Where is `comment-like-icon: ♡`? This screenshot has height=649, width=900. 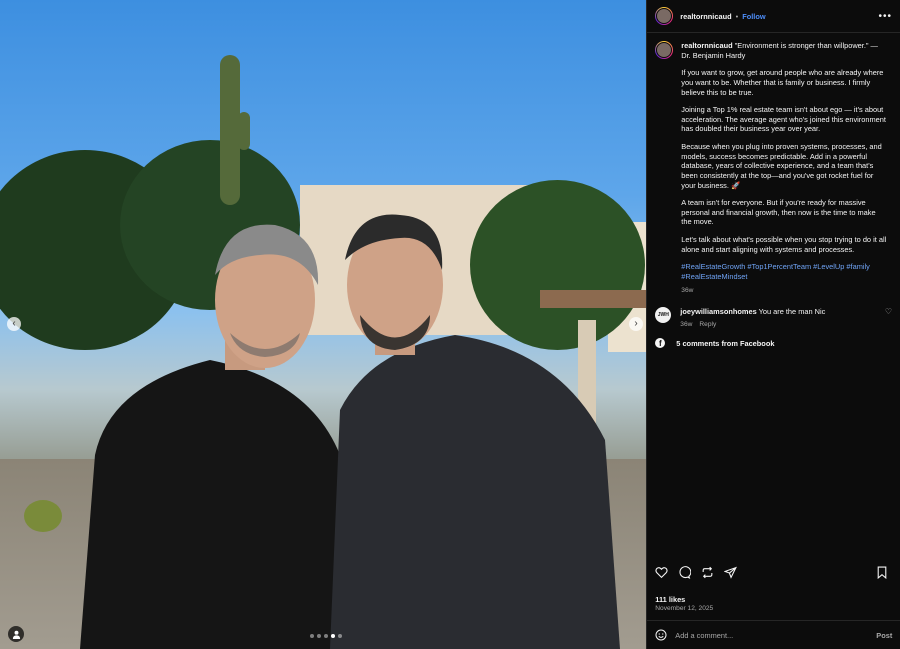
comment-like-icon: ♡ is located at coordinates (888, 311).